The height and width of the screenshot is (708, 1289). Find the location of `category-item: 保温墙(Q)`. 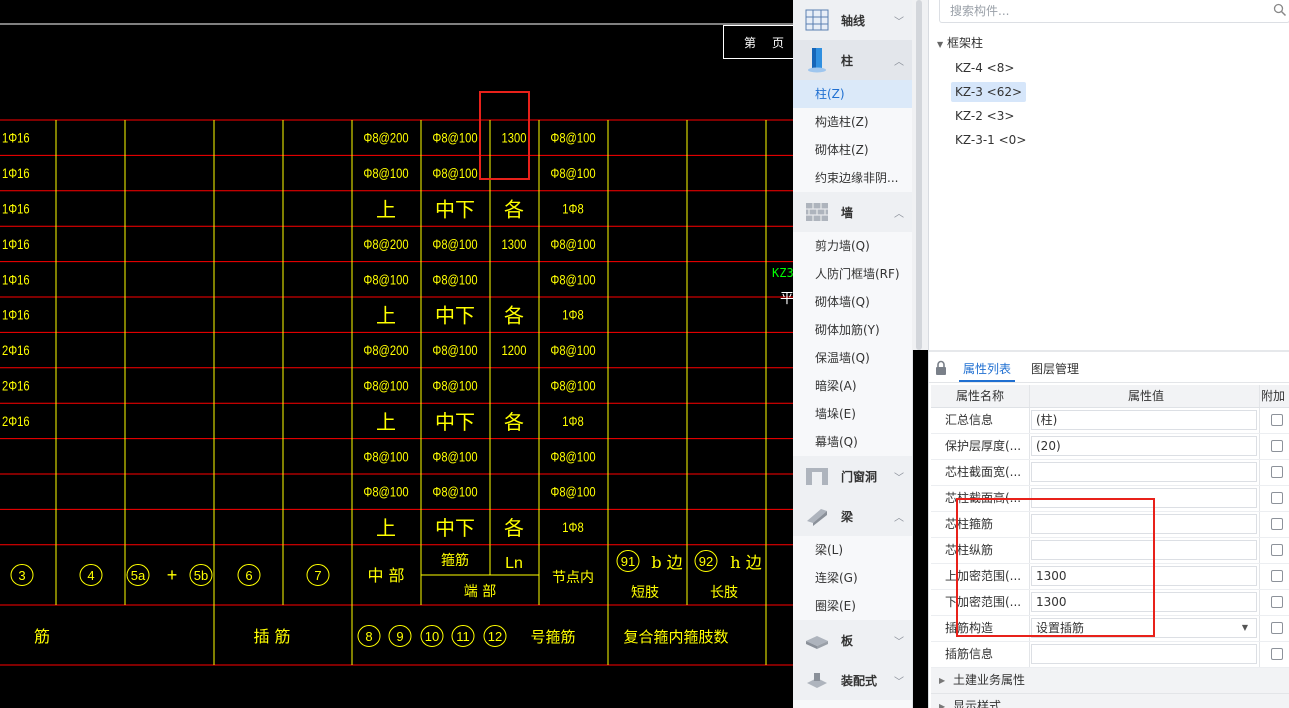

category-item: 保温墙(Q) is located at coordinates (852, 358).